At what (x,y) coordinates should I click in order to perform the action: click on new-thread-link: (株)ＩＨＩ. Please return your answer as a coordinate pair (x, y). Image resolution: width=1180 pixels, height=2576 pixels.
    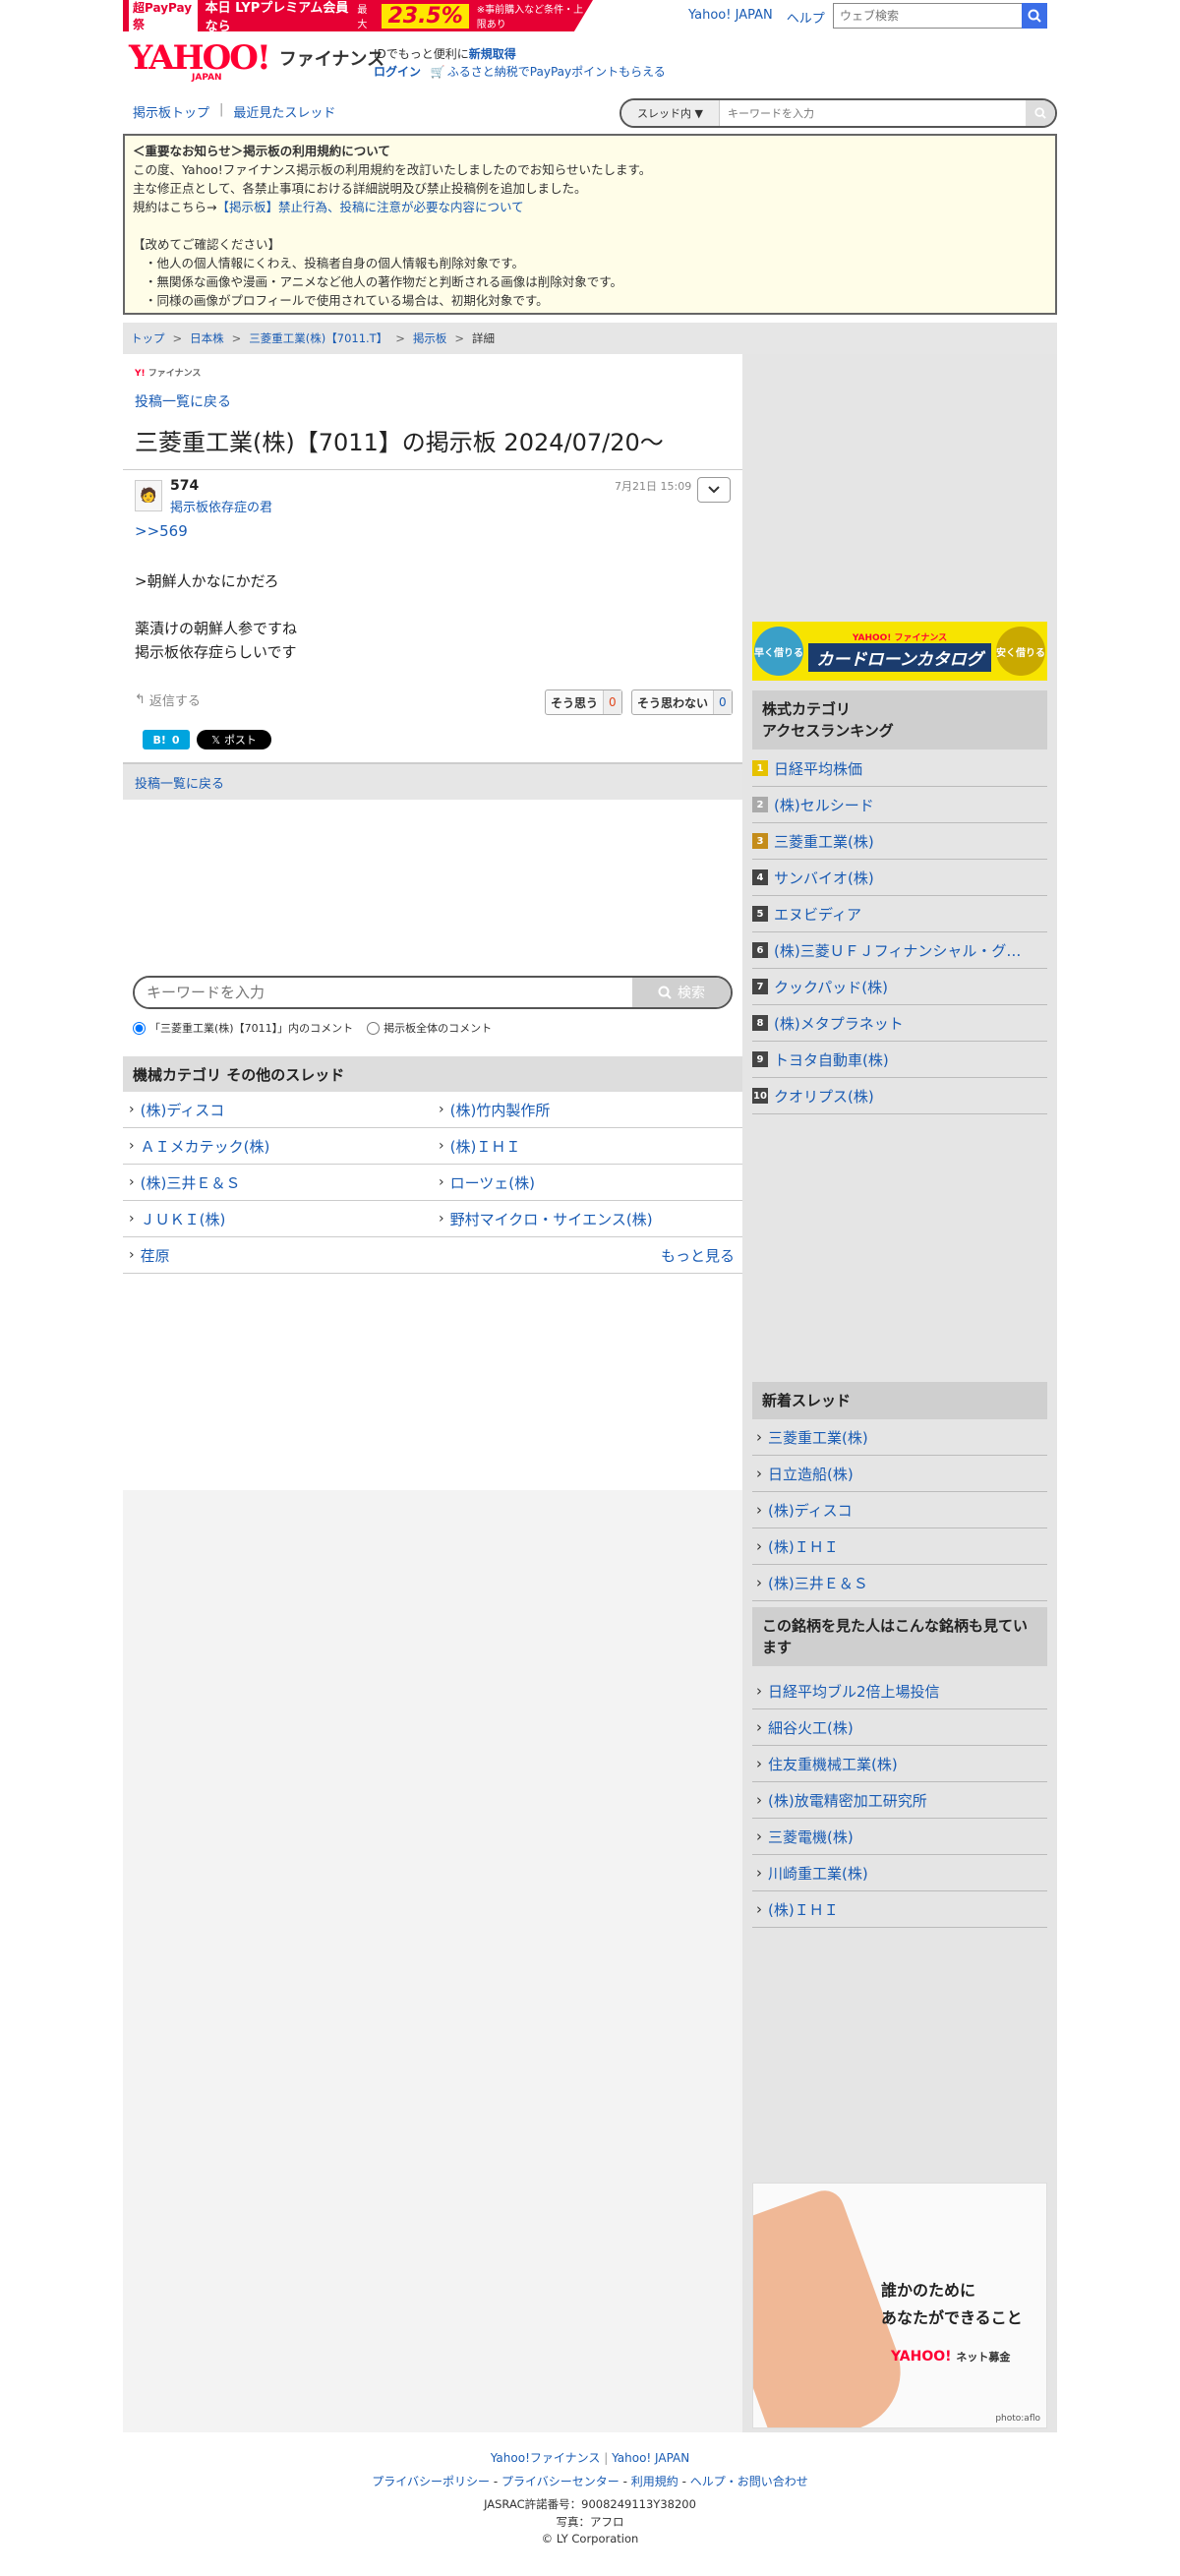
    Looking at the image, I should click on (899, 1547).